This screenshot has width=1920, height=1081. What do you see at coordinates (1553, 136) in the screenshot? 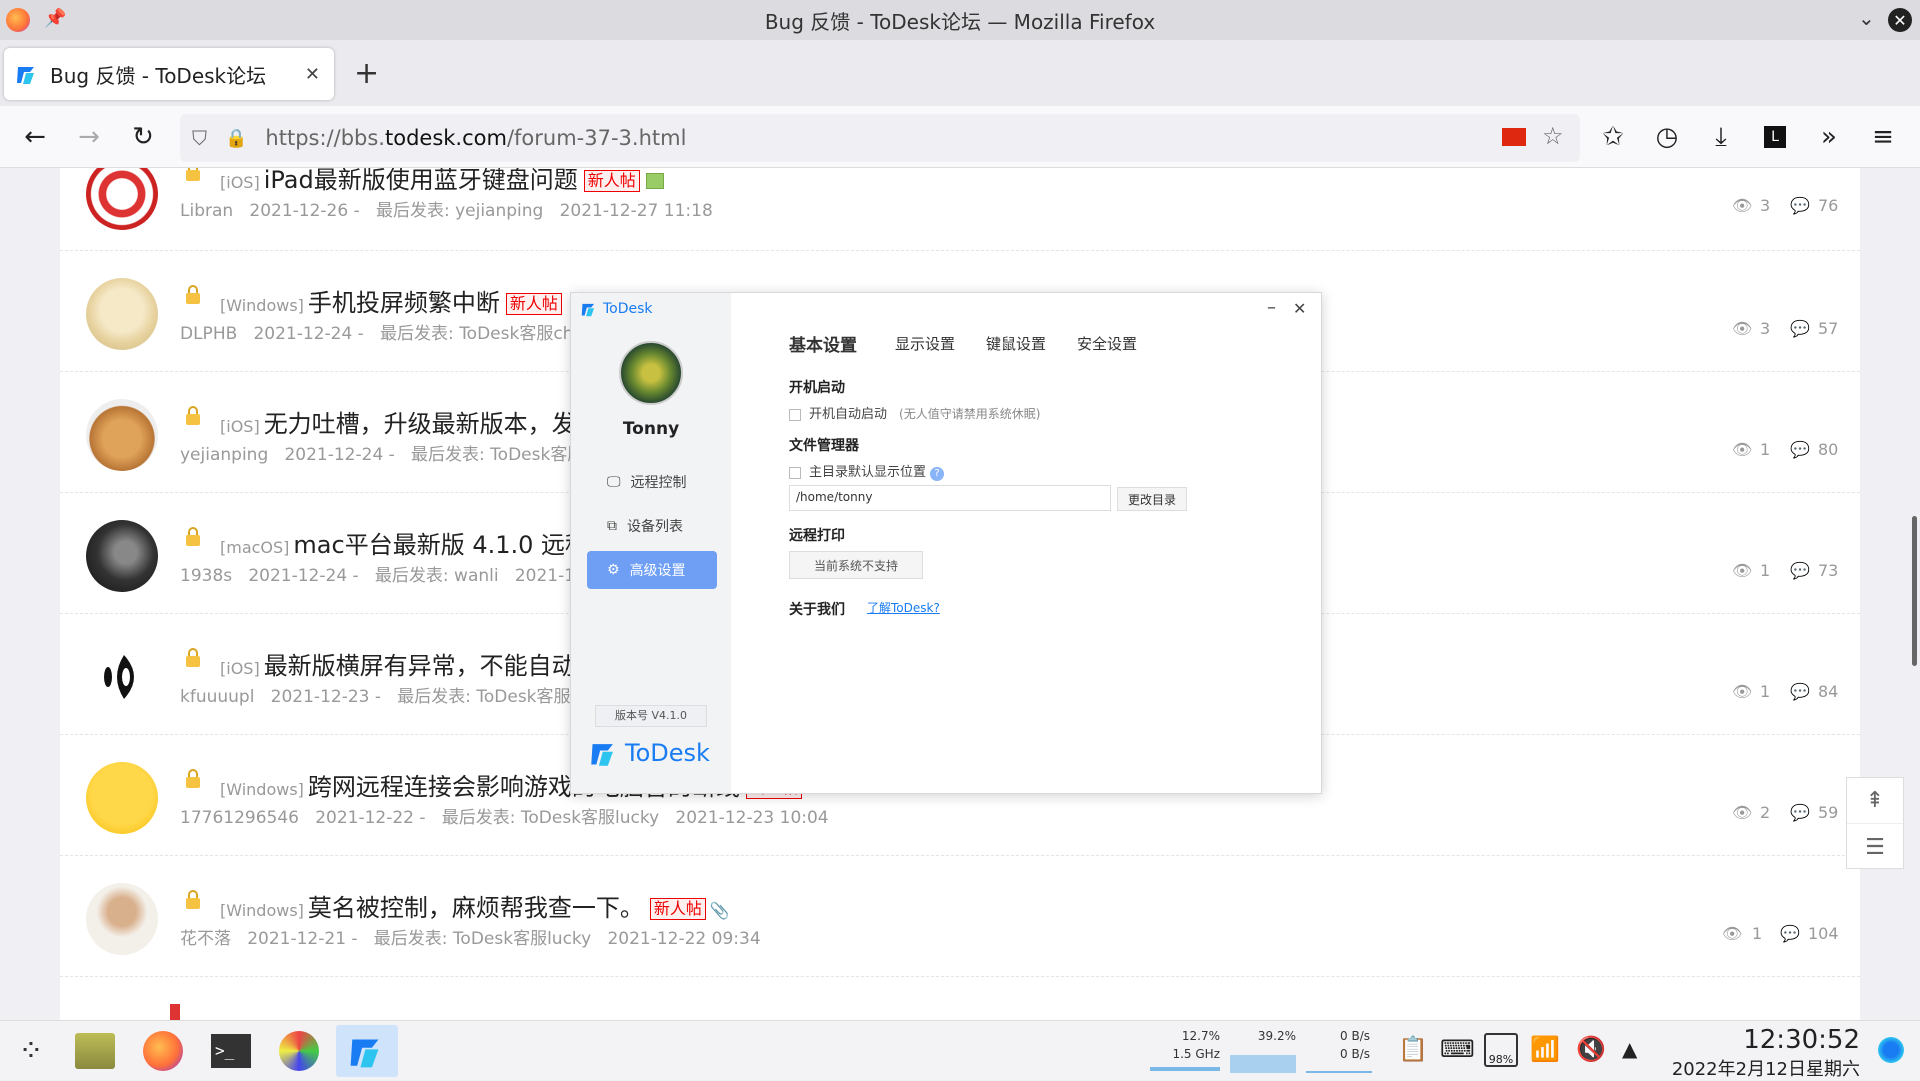
I see `bookmark-star-icon: ☆` at bounding box center [1553, 136].